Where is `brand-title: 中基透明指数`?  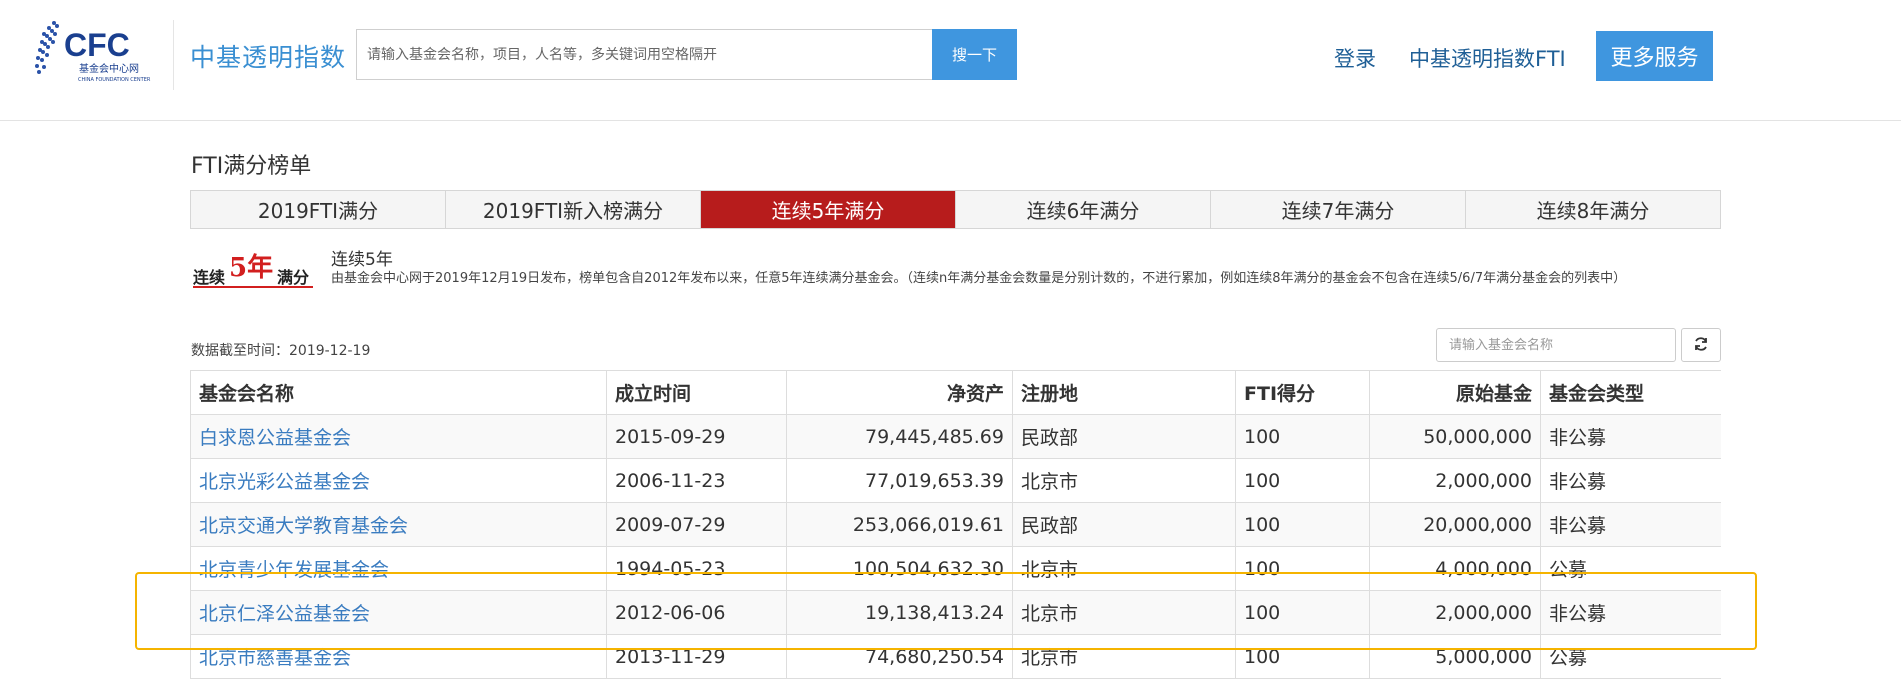
brand-title: 中基透明指数 is located at coordinates (268, 56).